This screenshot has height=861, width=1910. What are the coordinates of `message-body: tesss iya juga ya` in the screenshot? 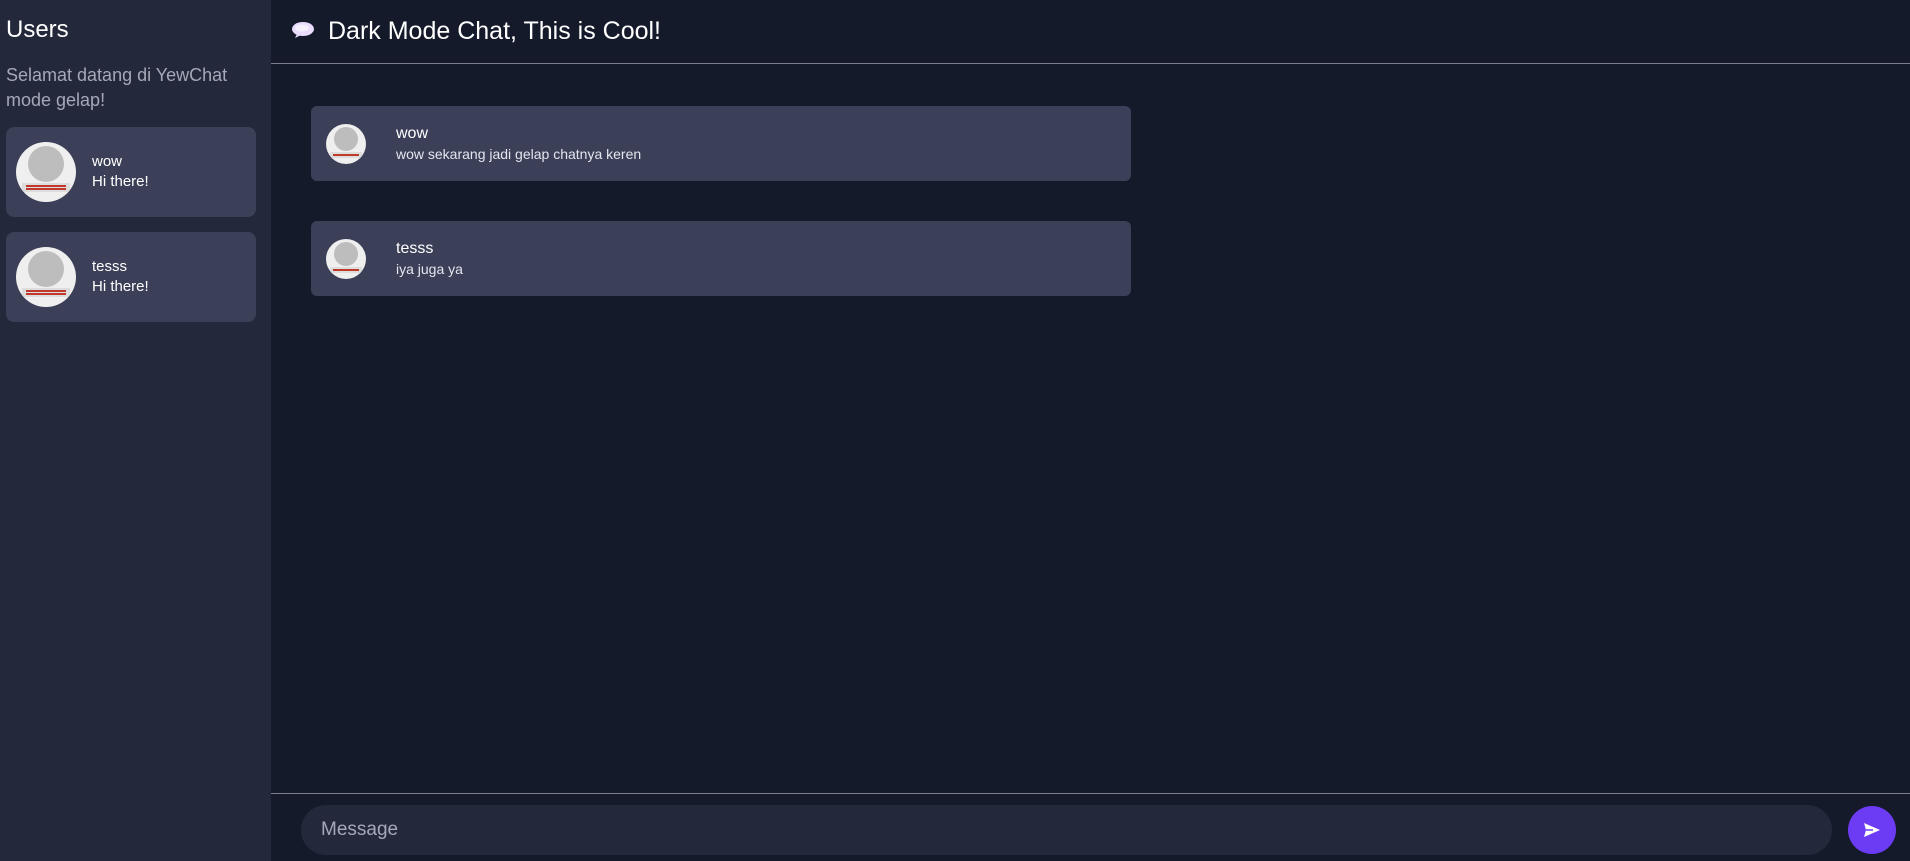 It's located at (429, 259).